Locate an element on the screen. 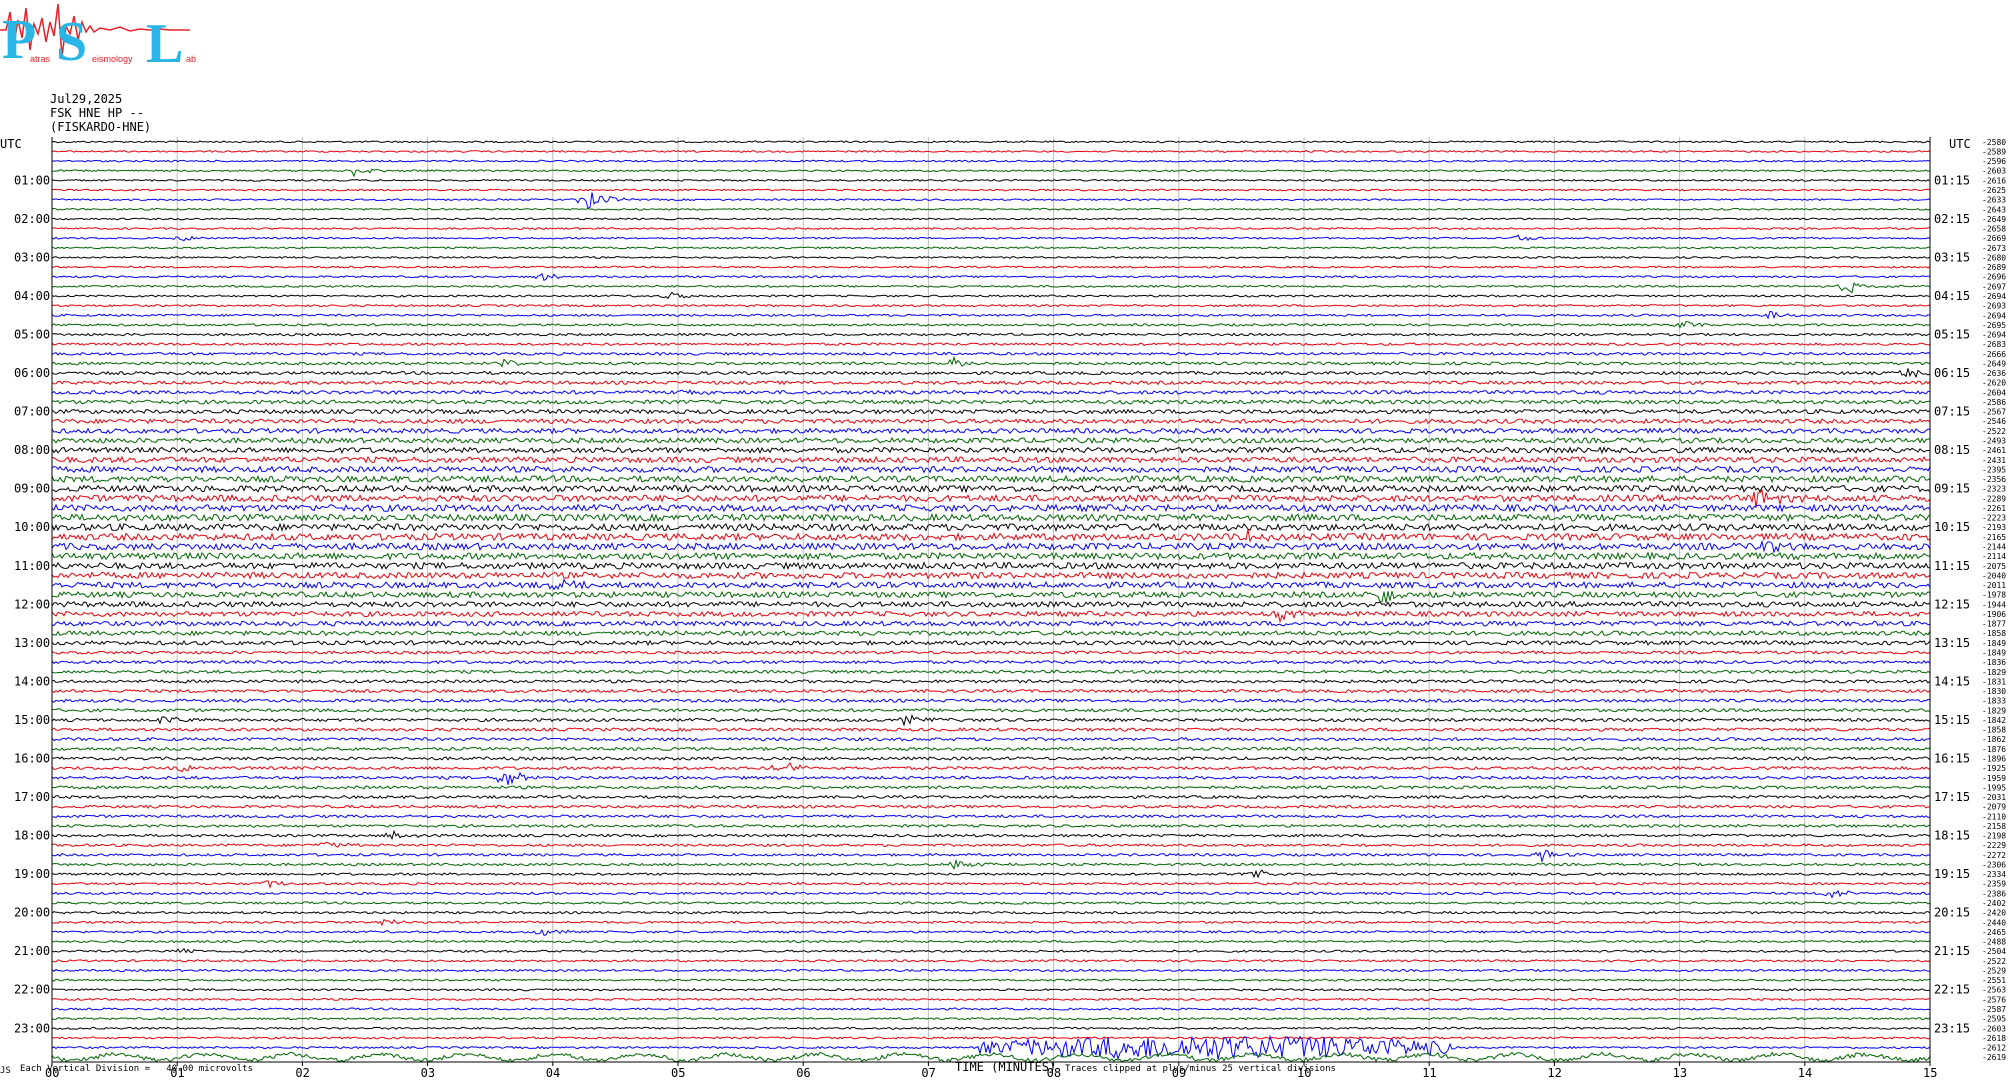  x-tick-label: 05 is located at coordinates (678, 1073).